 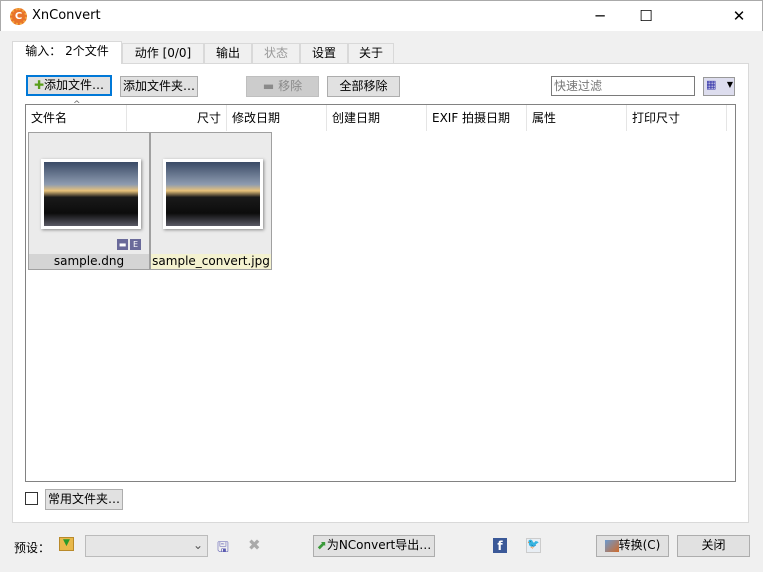 What do you see at coordinates (381, 15) in the screenshot?
I see `title-bar: C XnConvert ─ ☐ ✕` at bounding box center [381, 15].